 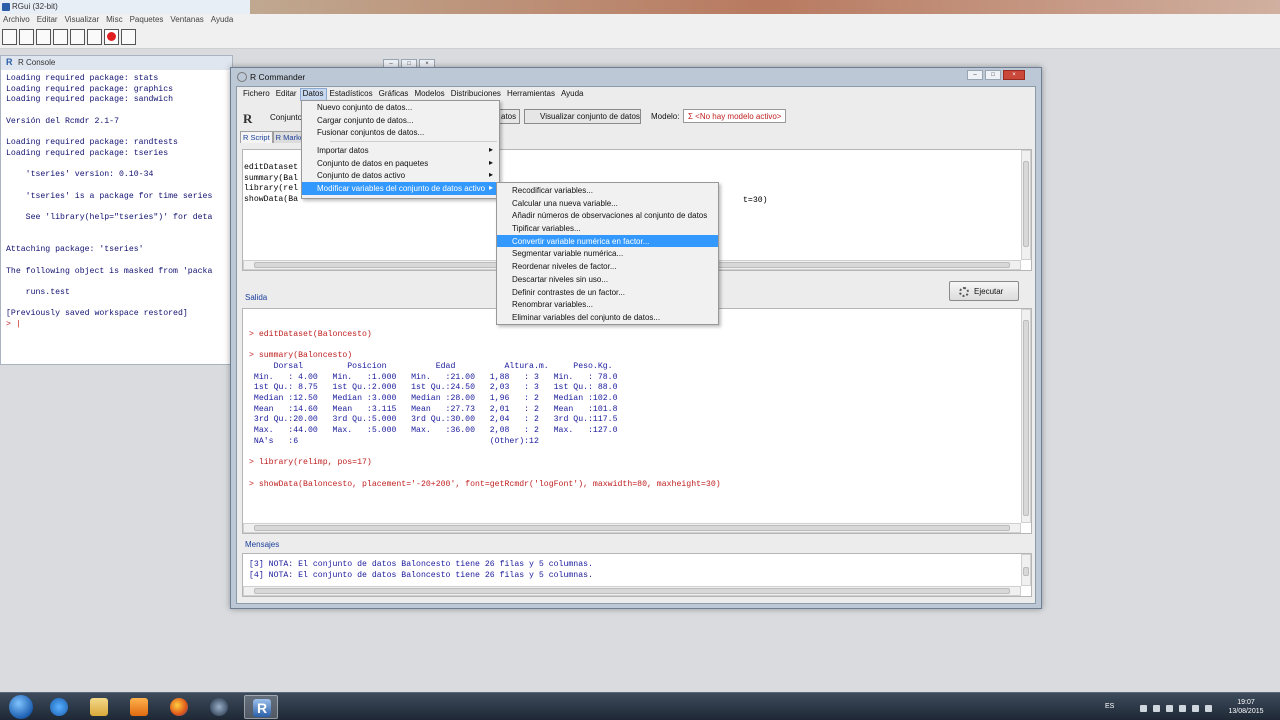 What do you see at coordinates (139, 707) in the screenshot?
I see `media-player-icon` at bounding box center [139, 707].